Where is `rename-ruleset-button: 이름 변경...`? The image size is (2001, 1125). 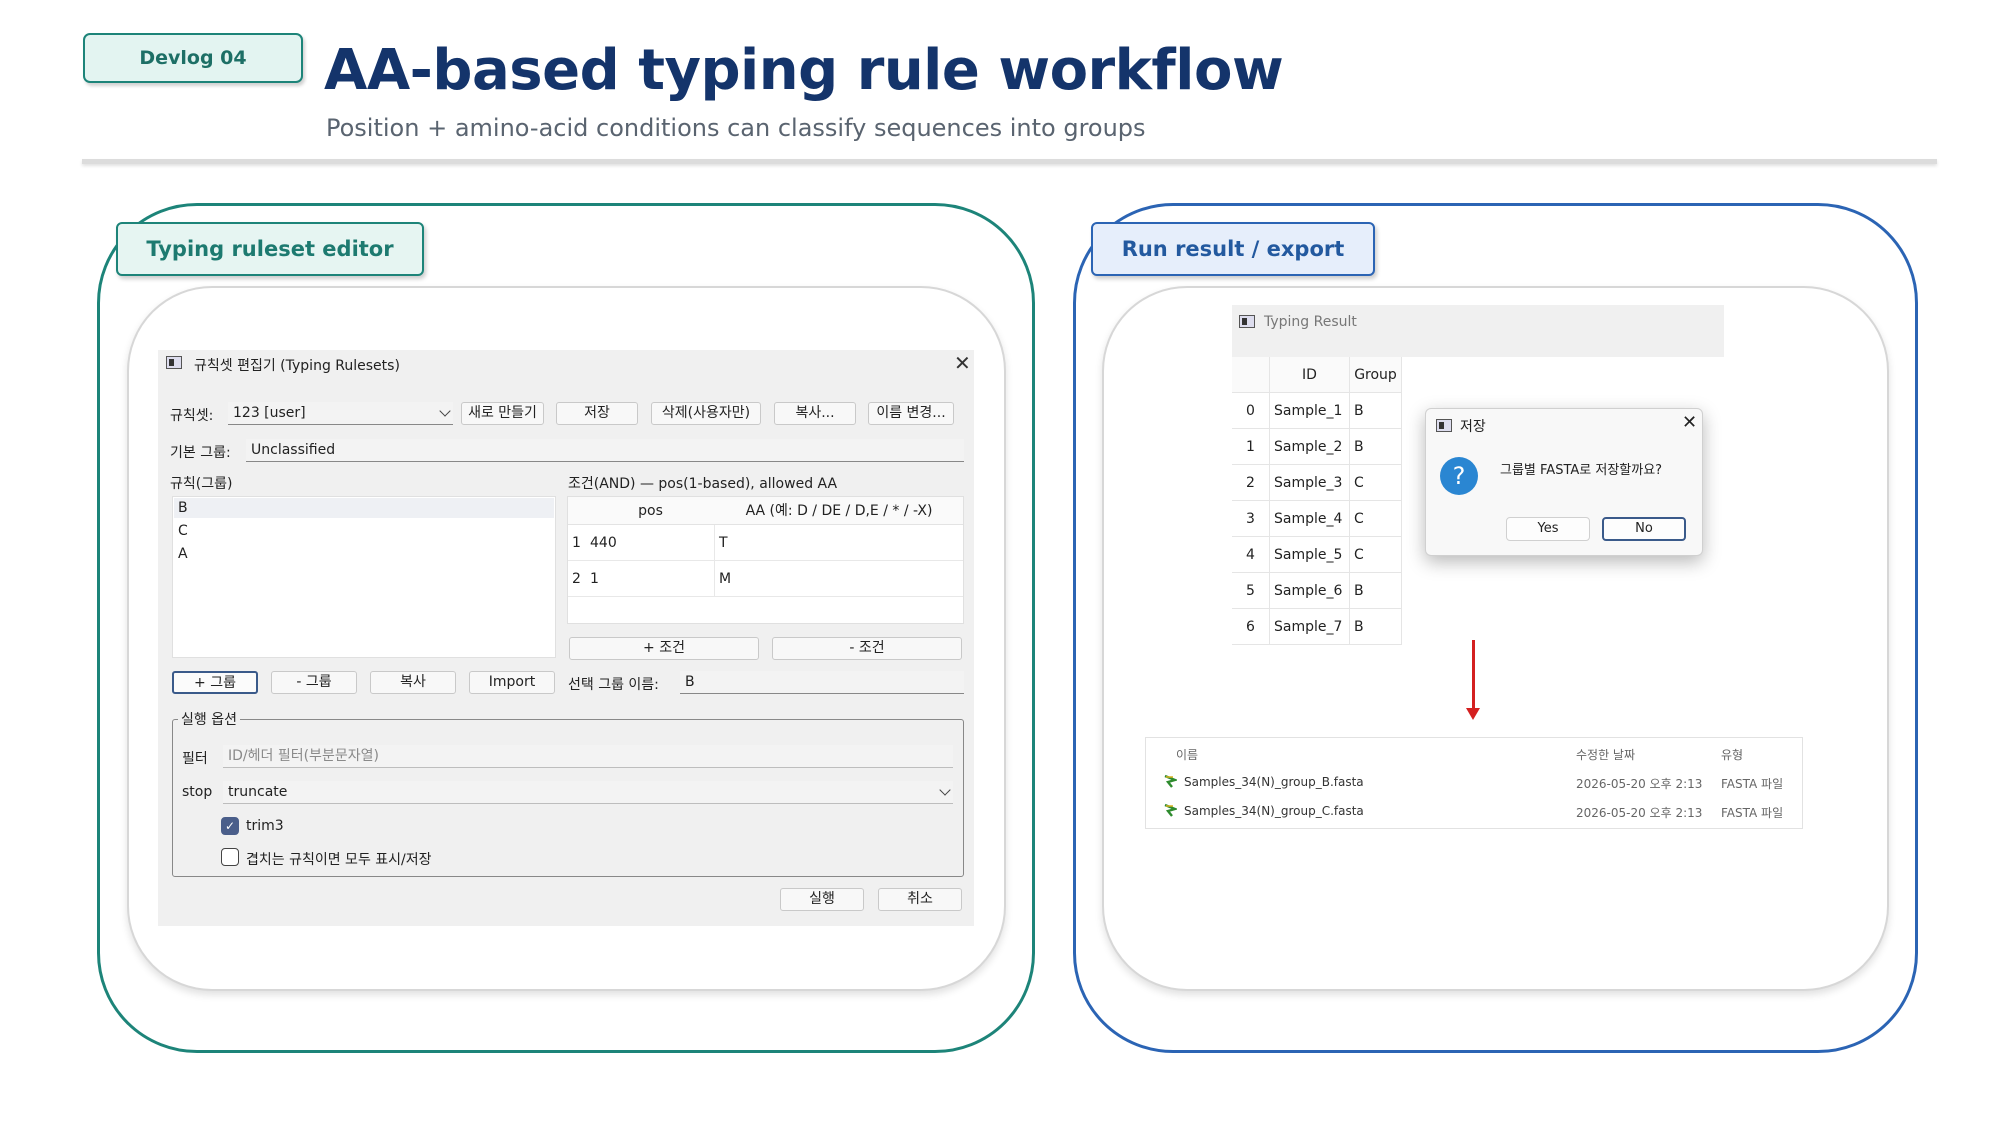 rename-ruleset-button: 이름 변경... is located at coordinates (911, 413).